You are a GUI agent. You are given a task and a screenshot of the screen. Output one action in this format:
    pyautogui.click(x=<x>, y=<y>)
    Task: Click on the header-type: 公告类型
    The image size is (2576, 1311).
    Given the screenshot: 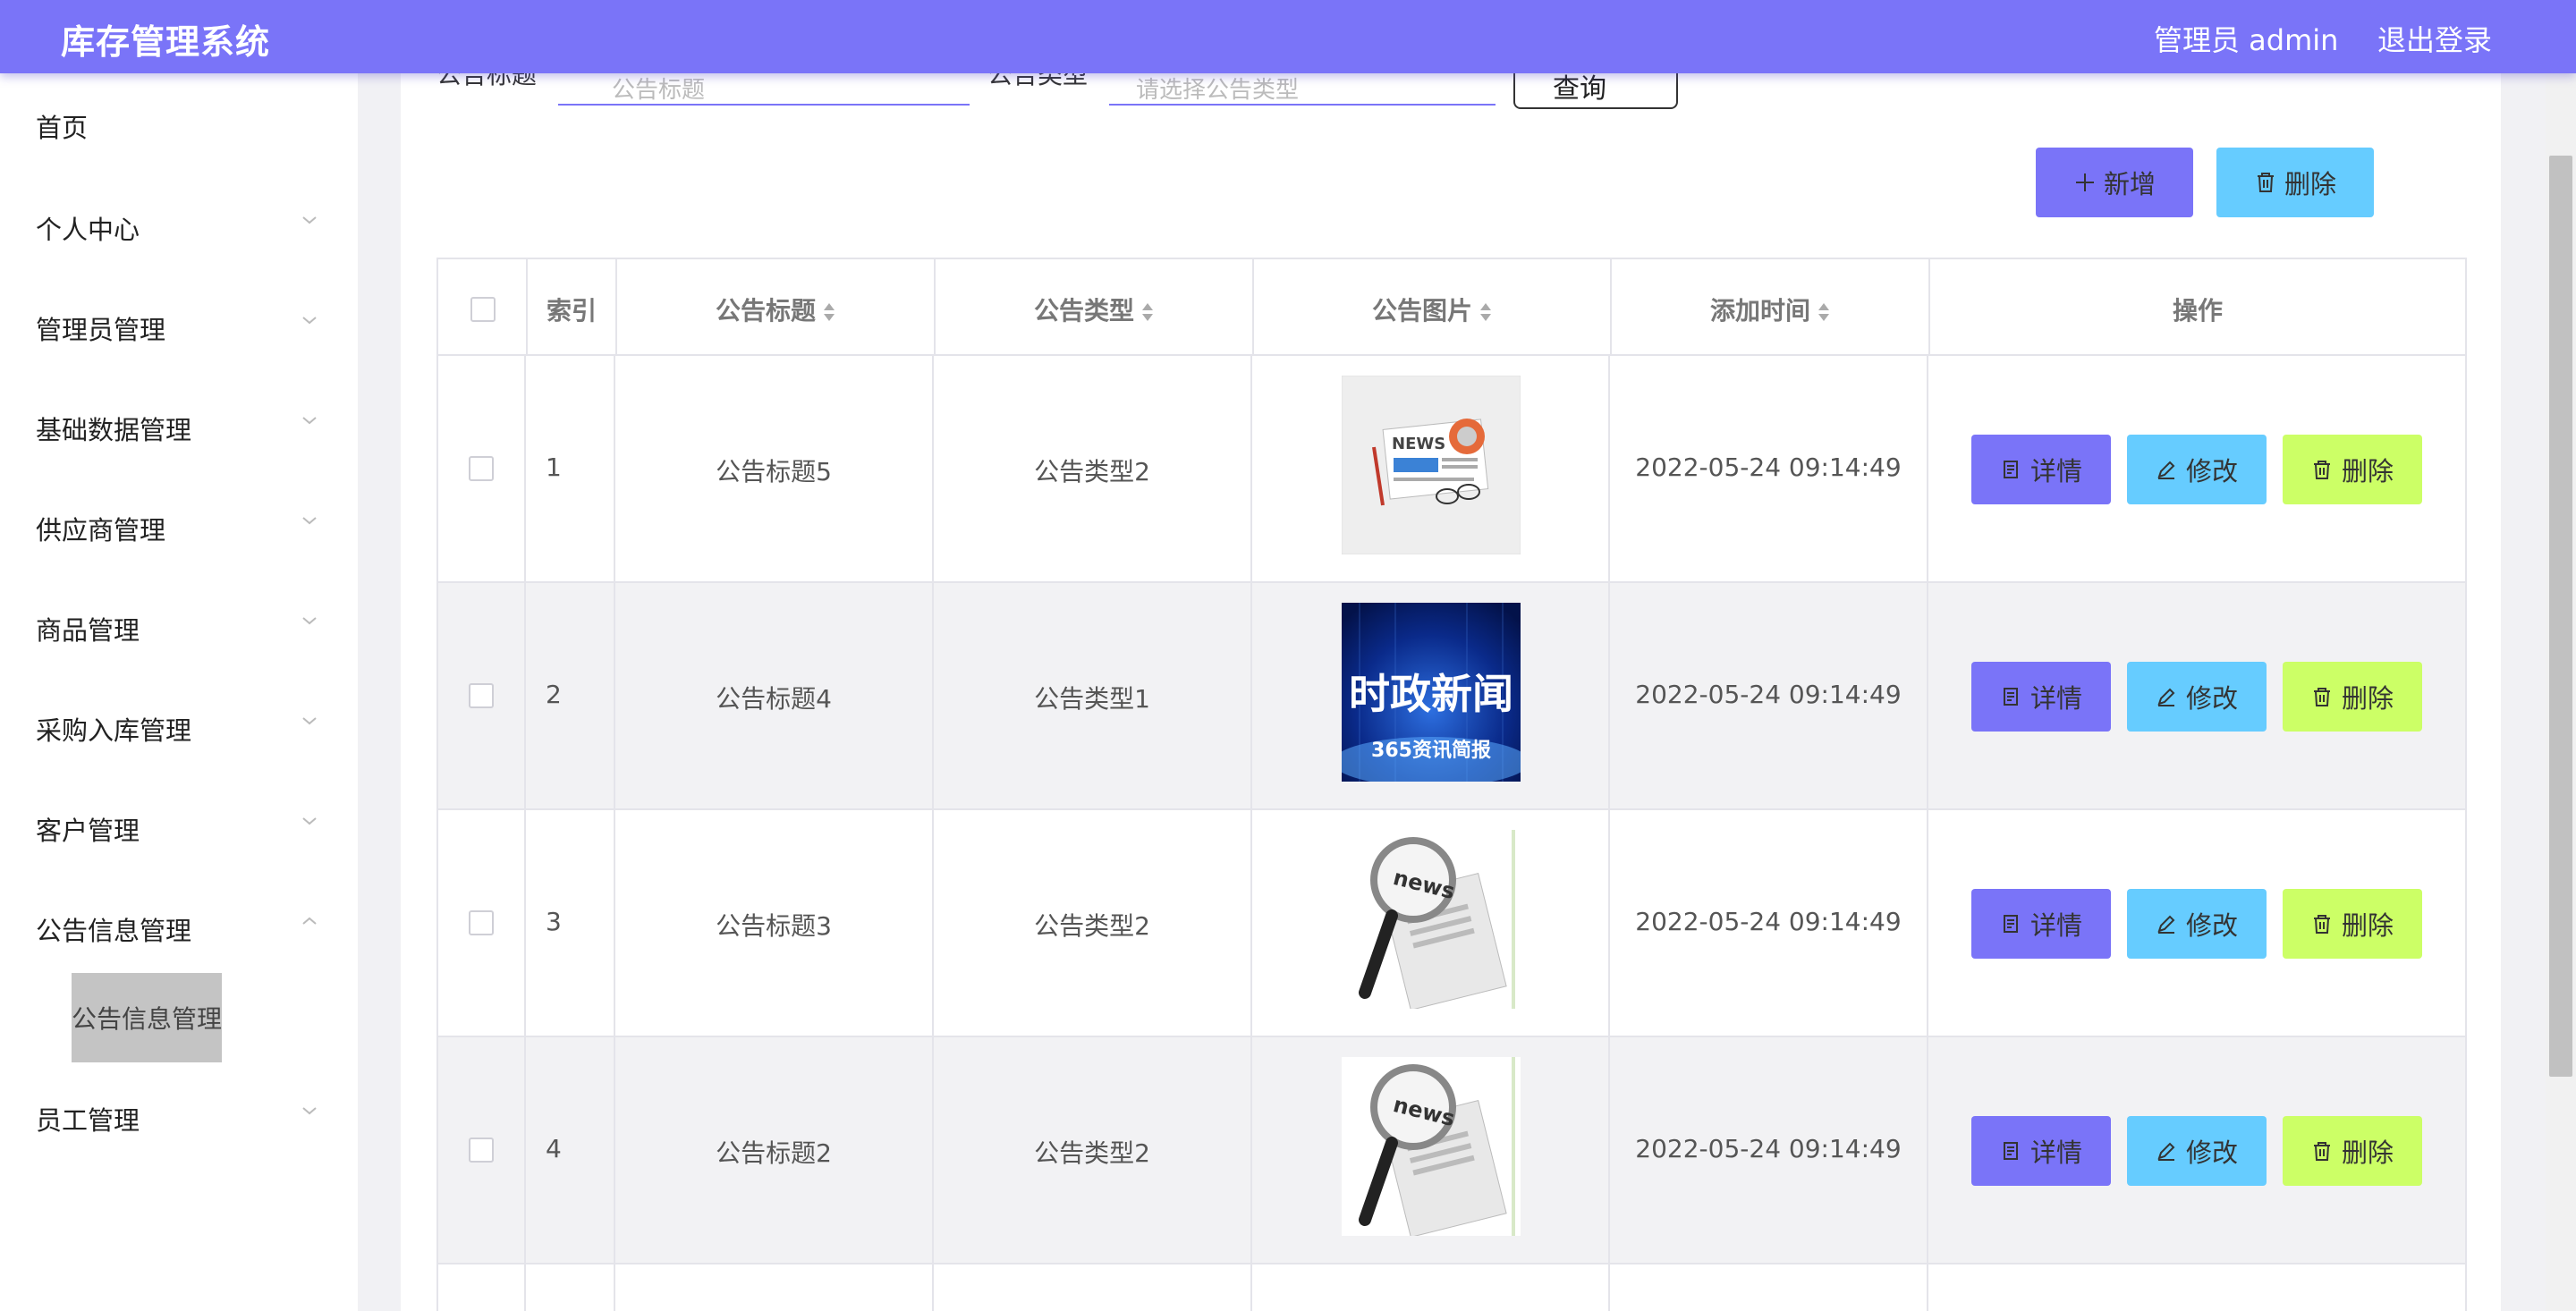 What is the action you would take?
    pyautogui.click(x=1095, y=307)
    